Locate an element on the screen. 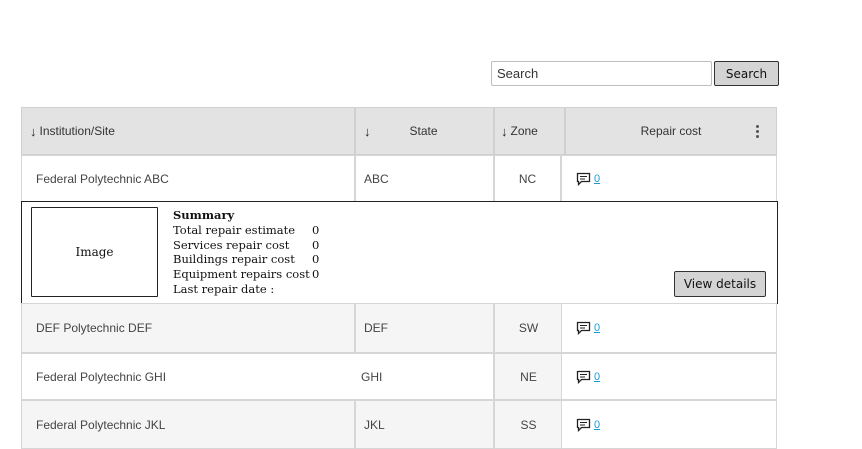 This screenshot has width=862, height=449. summary-item-label: Buildings repair cost is located at coordinates (234, 259).